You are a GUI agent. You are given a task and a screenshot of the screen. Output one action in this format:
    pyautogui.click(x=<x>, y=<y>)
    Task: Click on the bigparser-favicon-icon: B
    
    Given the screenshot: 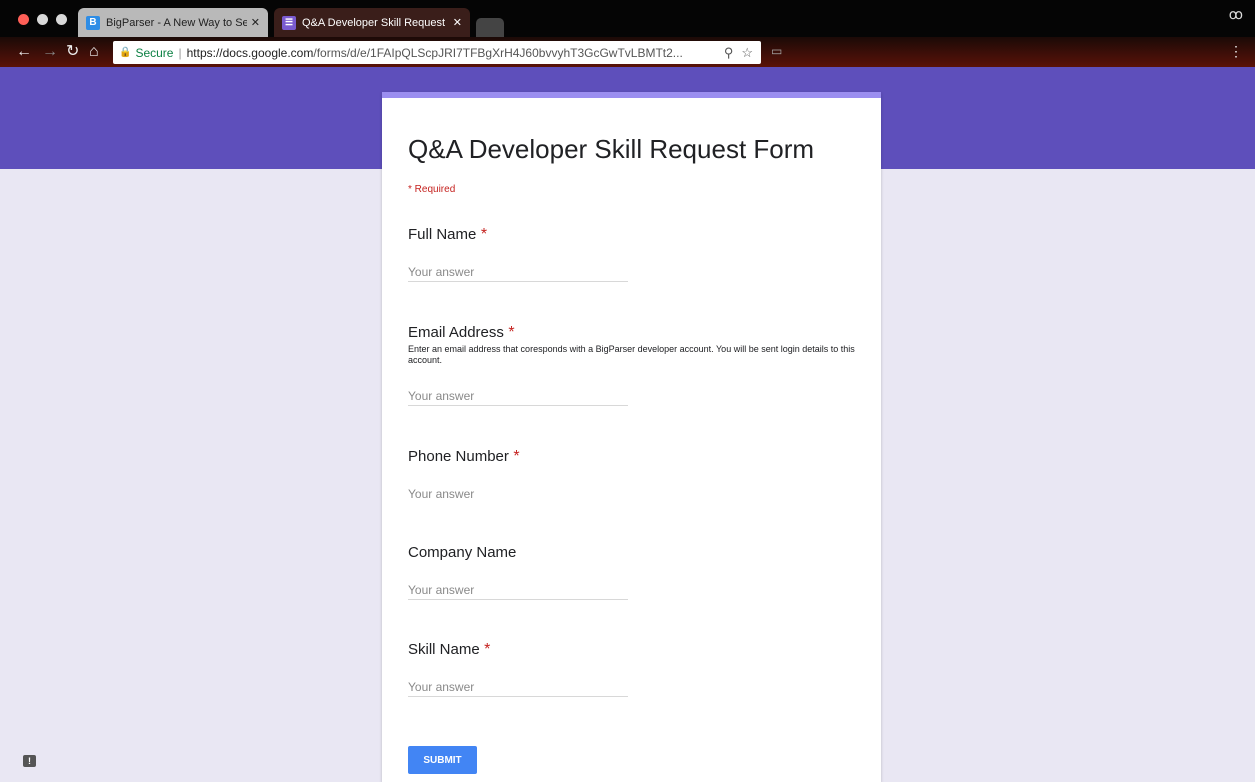 What is the action you would take?
    pyautogui.click(x=93, y=22)
    